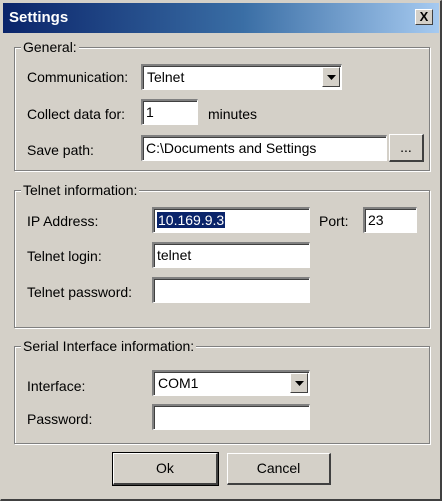 The width and height of the screenshot is (442, 501). Describe the element at coordinates (231, 290) in the screenshot. I see `telnet-password-input` at that location.